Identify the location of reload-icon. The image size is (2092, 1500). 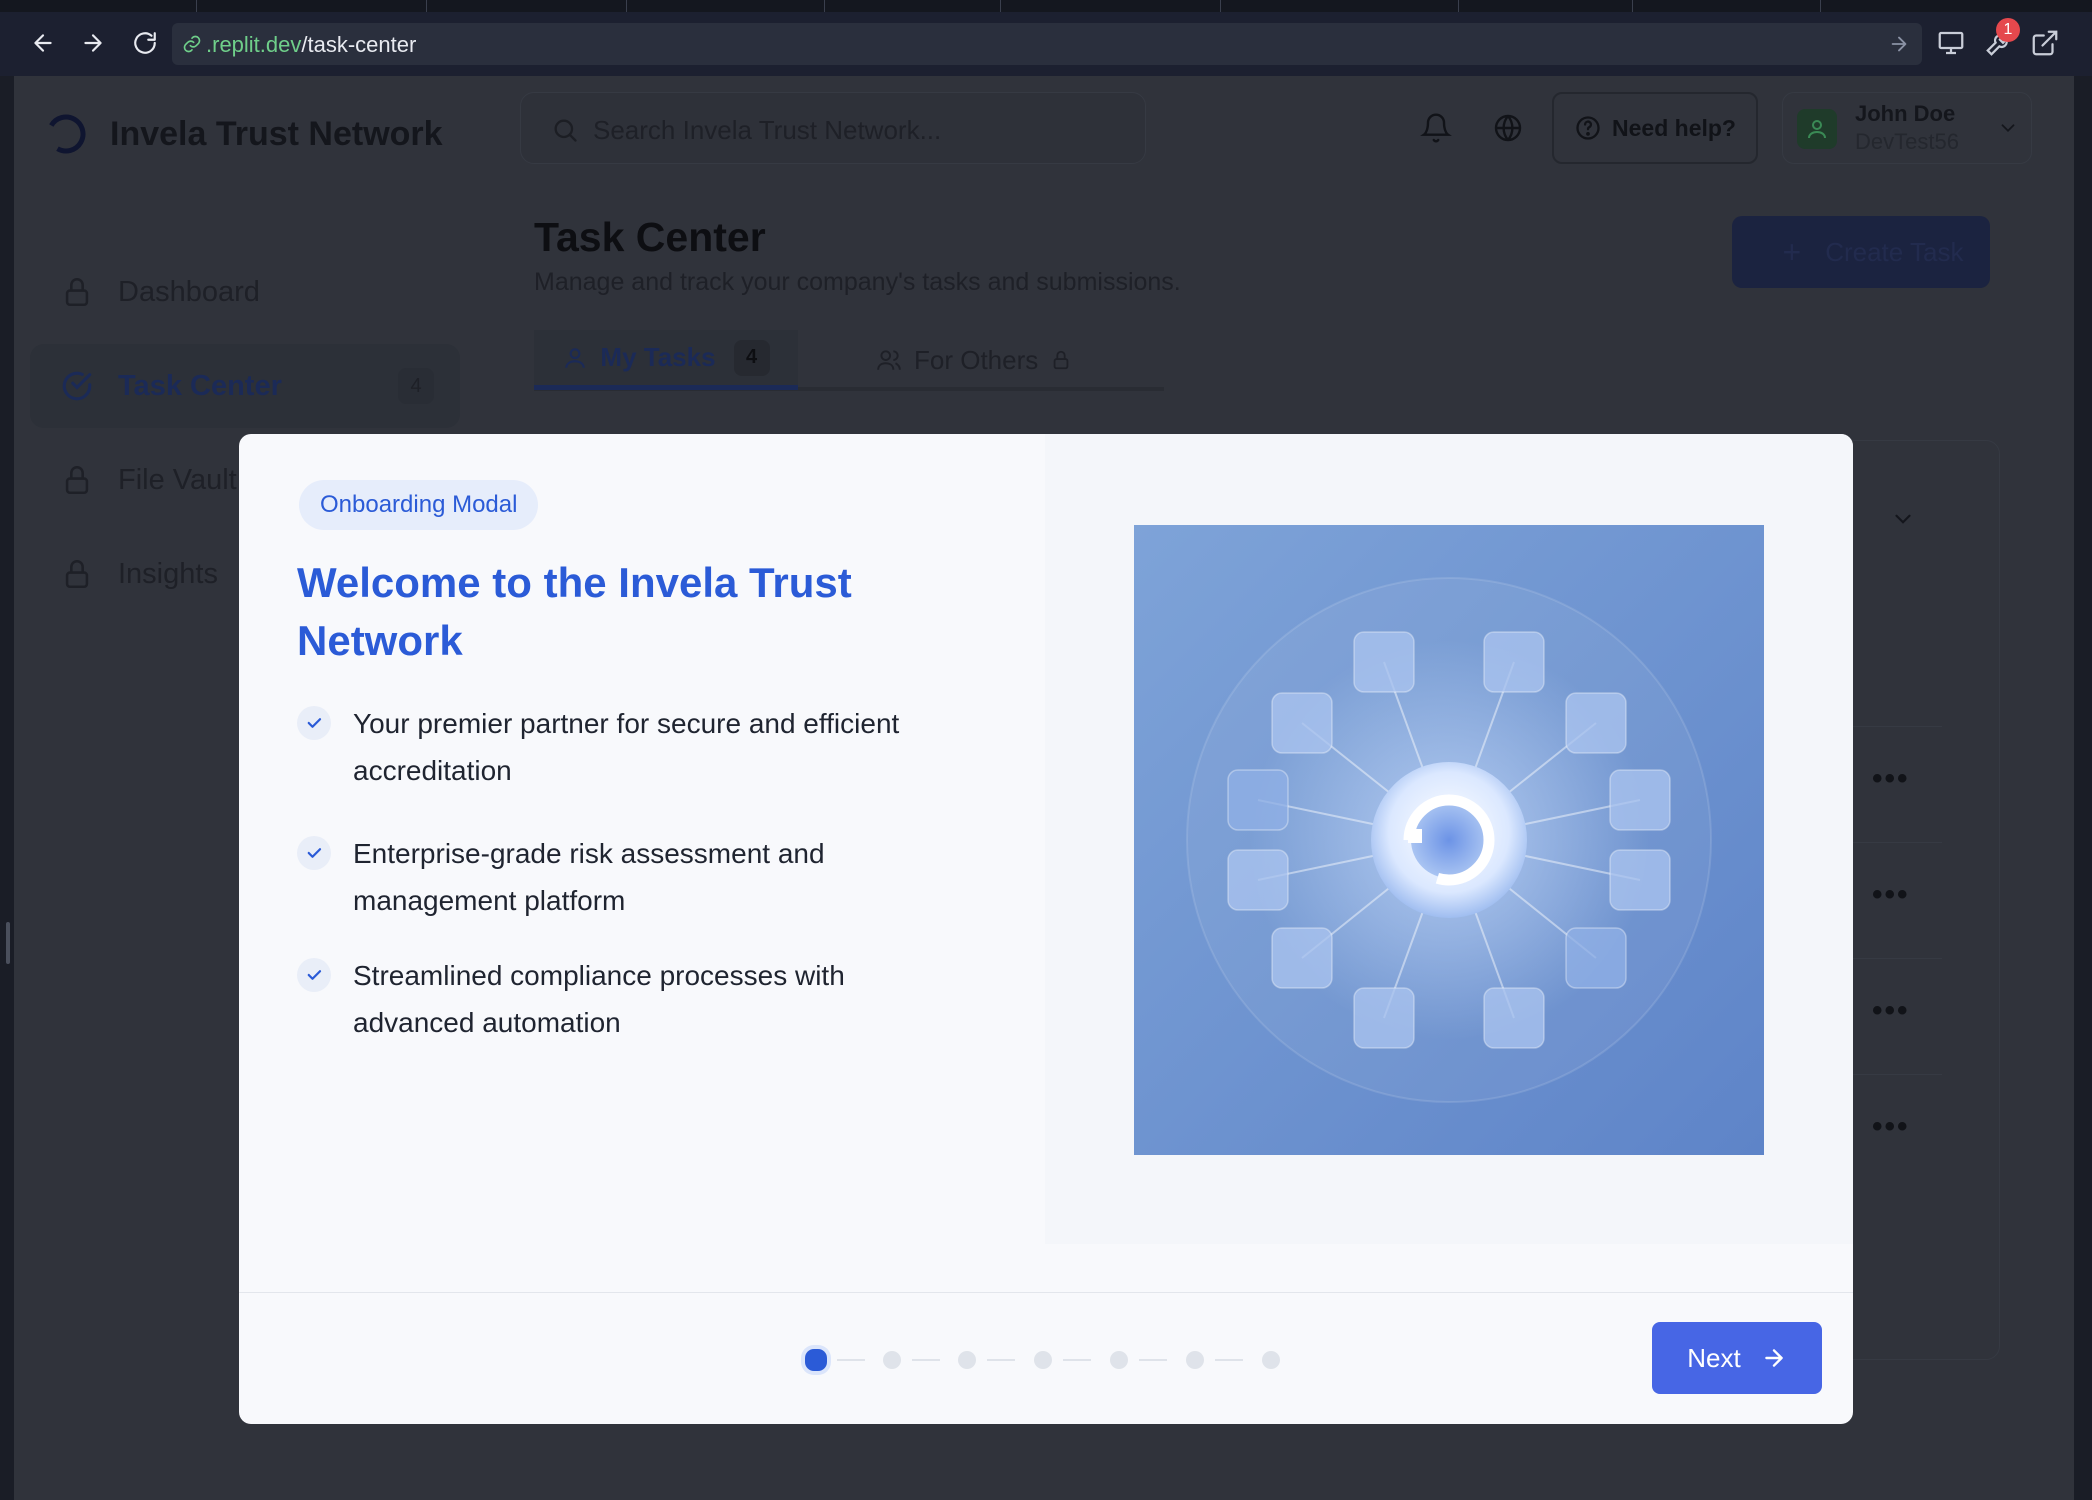
(145, 43).